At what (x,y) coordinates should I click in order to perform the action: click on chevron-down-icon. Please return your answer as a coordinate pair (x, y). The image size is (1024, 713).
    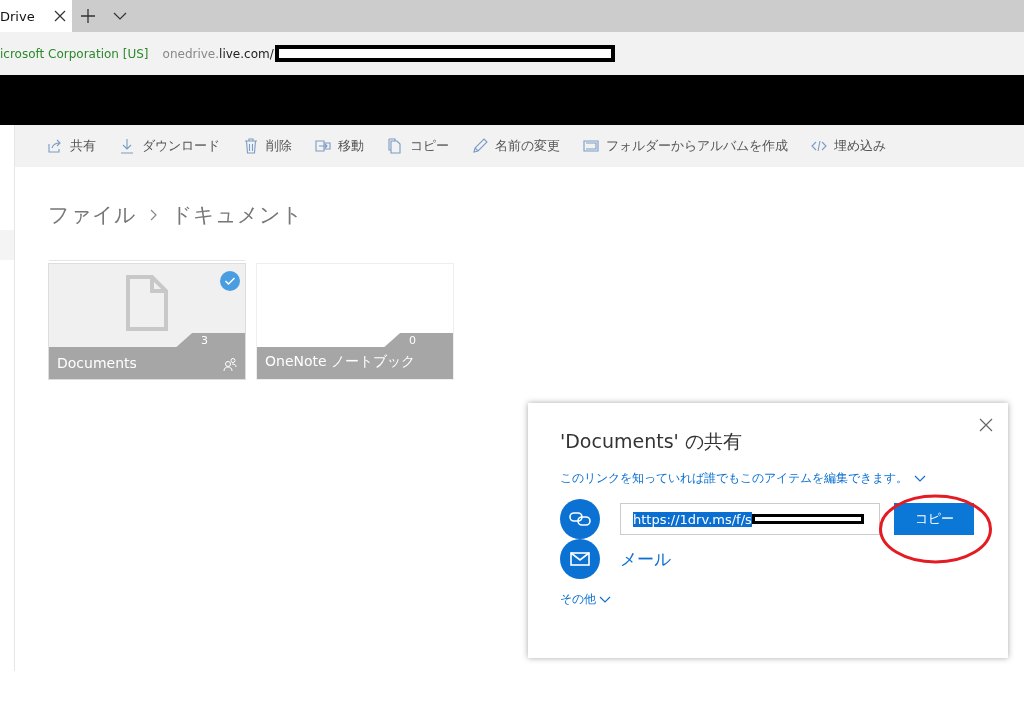
    Looking at the image, I should click on (120, 16).